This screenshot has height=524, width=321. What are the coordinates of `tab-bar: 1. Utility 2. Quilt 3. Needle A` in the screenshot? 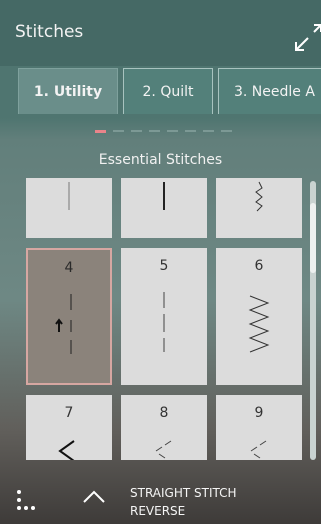 It's located at (160, 91).